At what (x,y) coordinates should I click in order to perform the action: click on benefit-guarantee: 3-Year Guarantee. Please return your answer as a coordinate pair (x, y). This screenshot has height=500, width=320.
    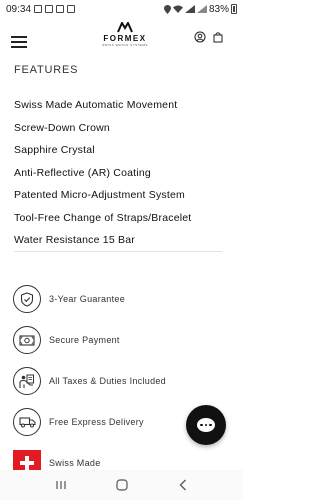
    Looking at the image, I should click on (89, 299).